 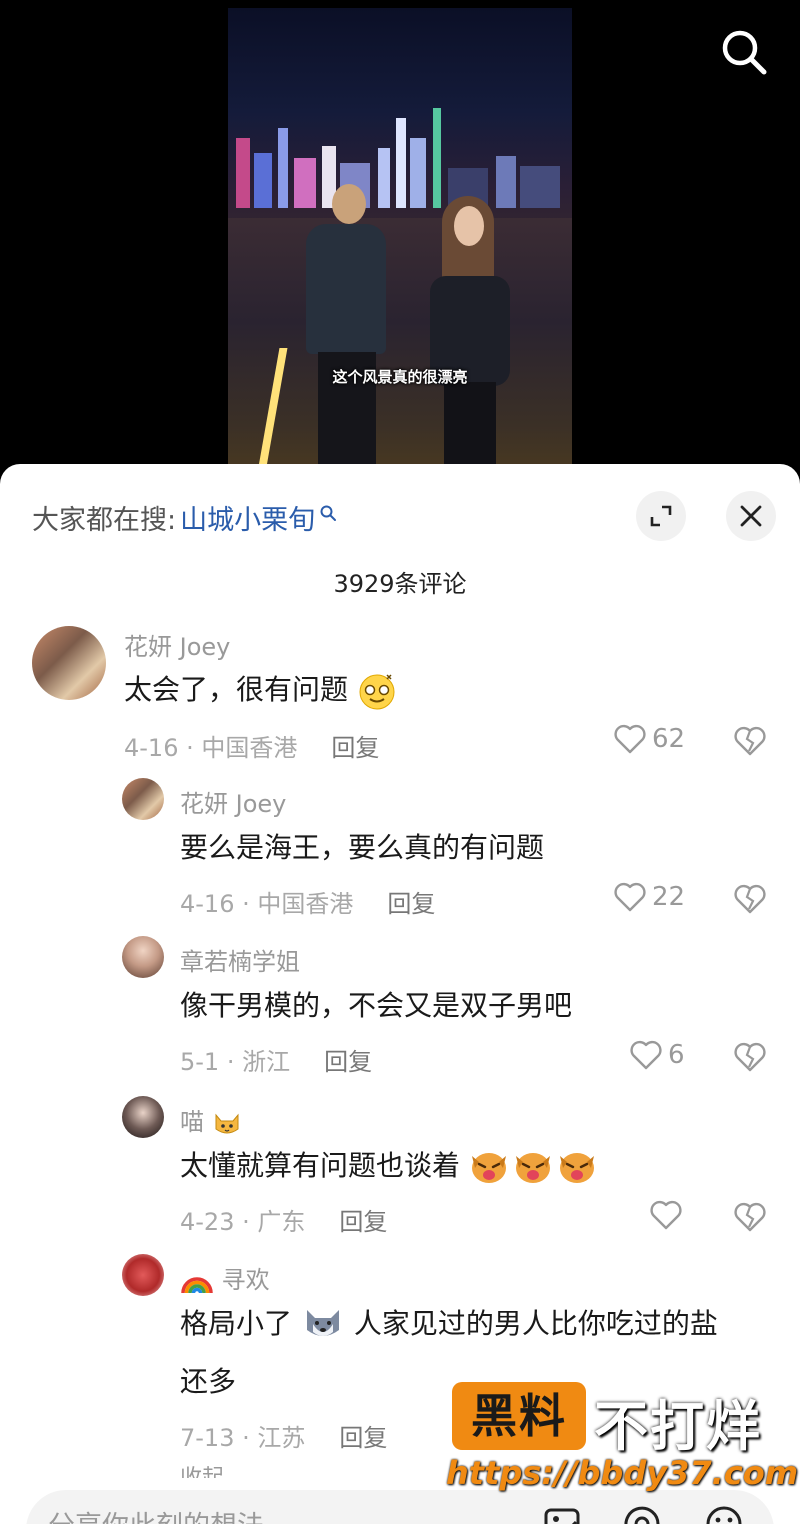 What do you see at coordinates (197, 1285) in the screenshot?
I see `rainbow-emoji-icon` at bounding box center [197, 1285].